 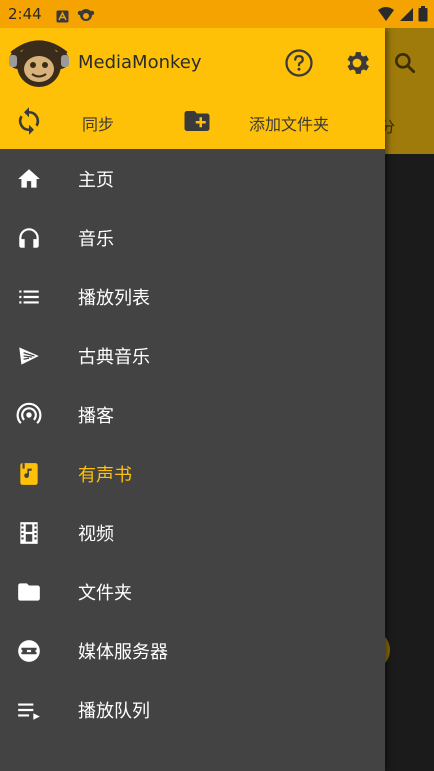 I want to click on mediamonkey-logo-icon, so click(x=39, y=64).